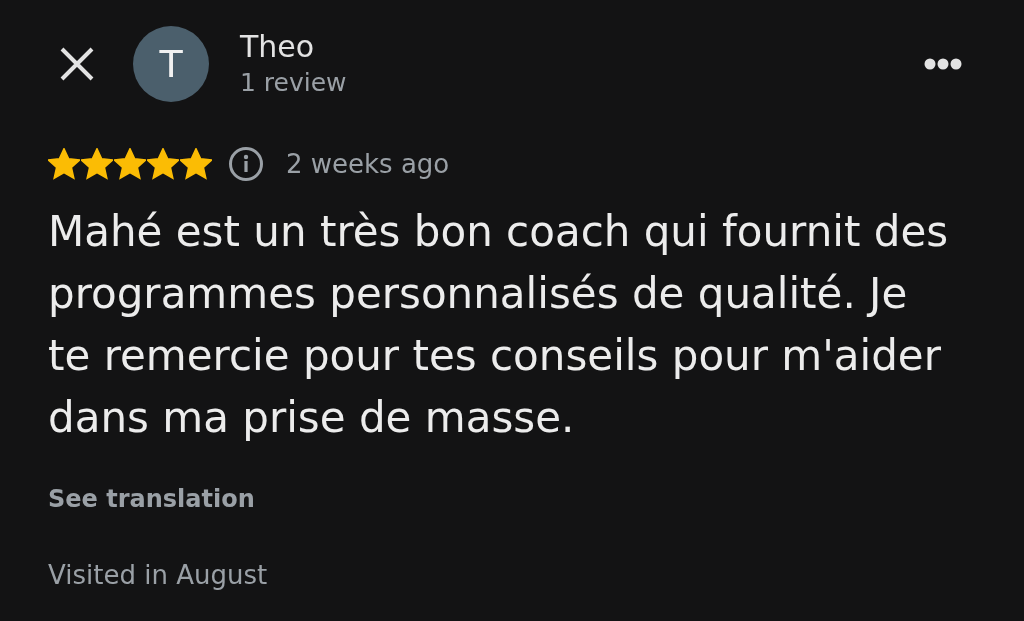  Describe the element at coordinates (368, 164) in the screenshot. I see `review-time: 2 weeks ago` at that location.